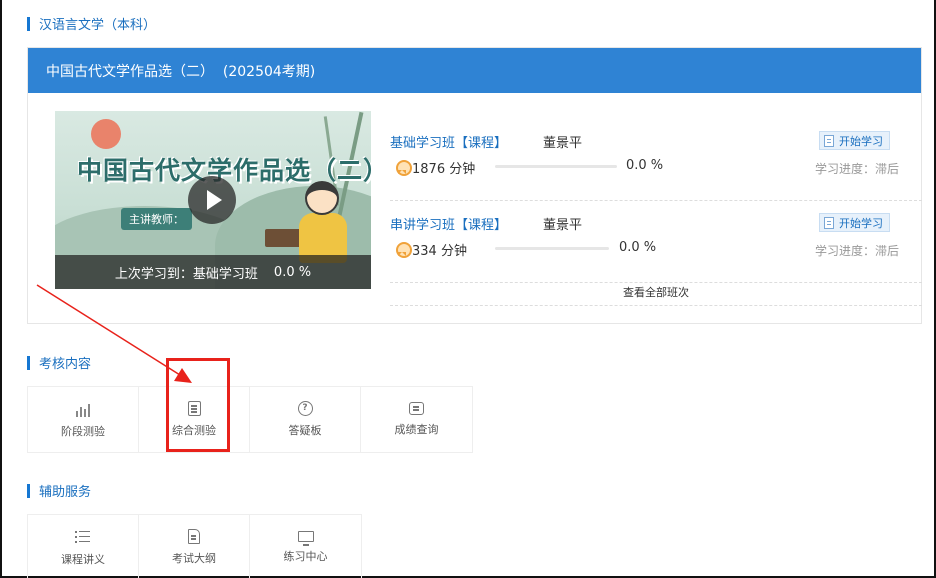  I want to click on annotation-arrow-line, so click(108, 330).